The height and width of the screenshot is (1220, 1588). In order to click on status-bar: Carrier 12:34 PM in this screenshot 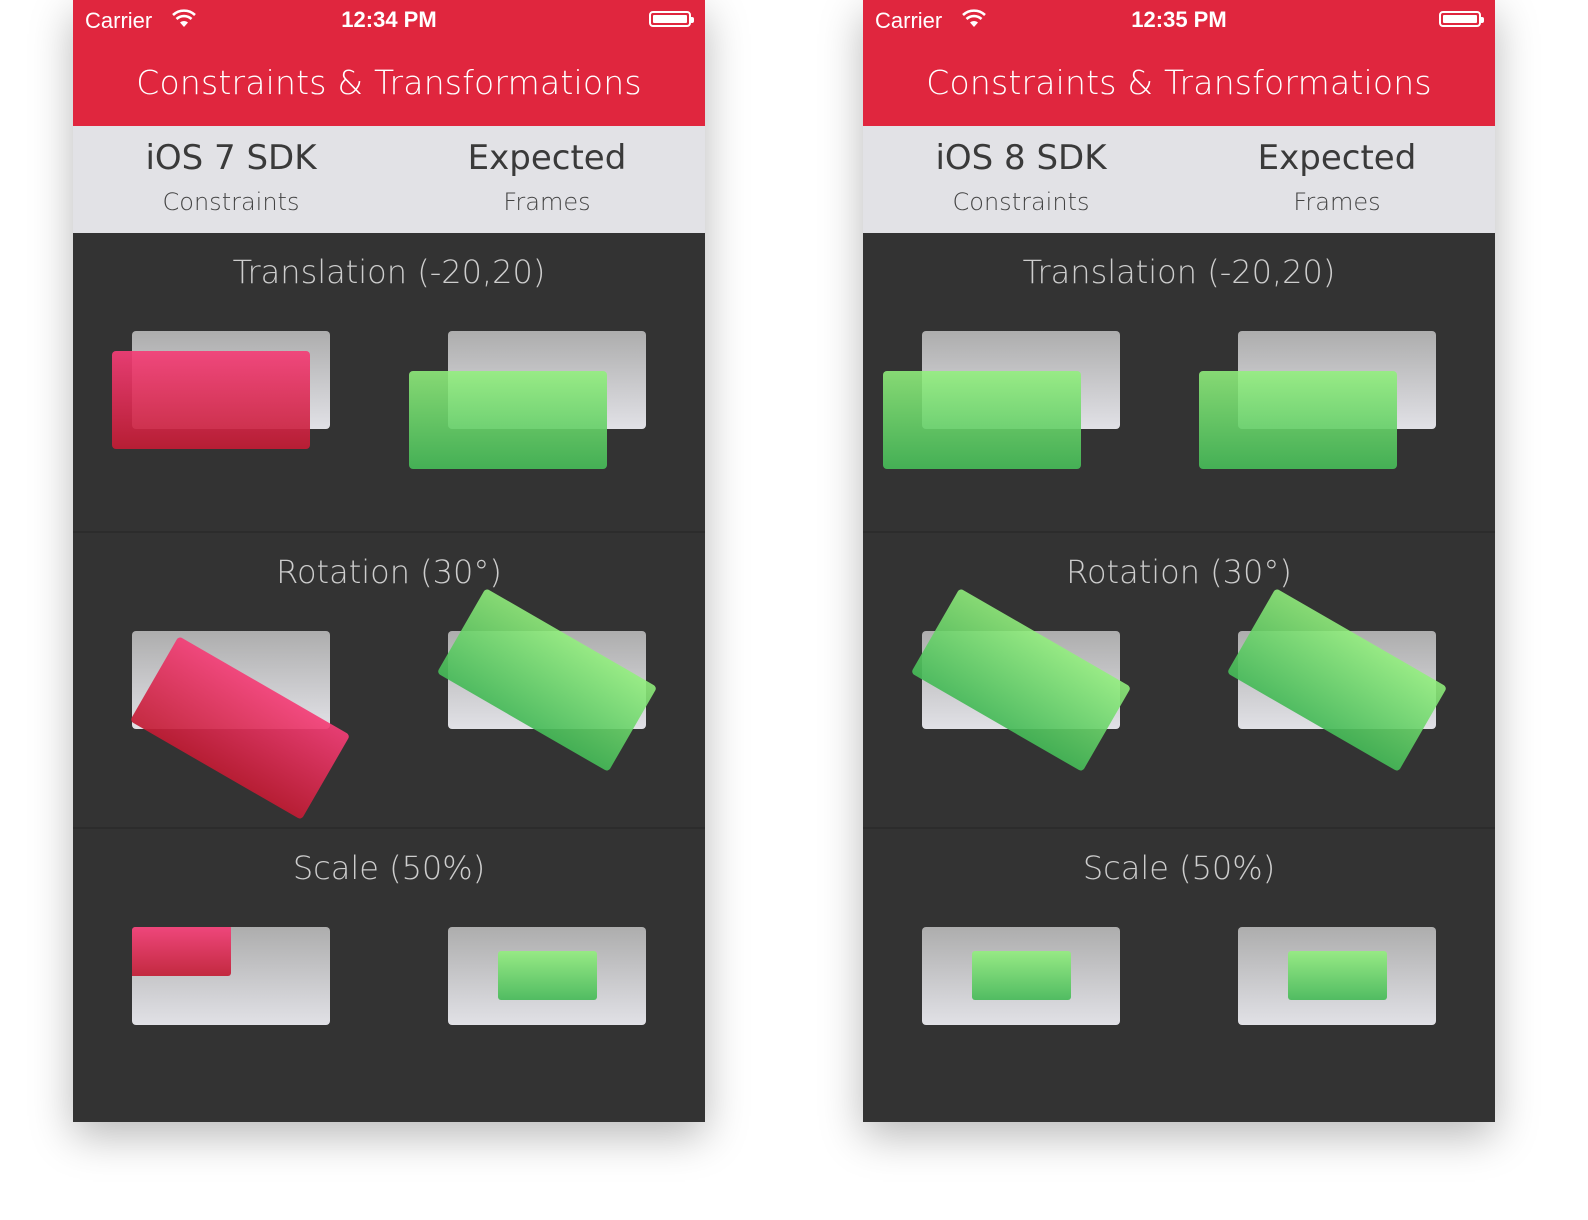, I will do `click(389, 20)`.